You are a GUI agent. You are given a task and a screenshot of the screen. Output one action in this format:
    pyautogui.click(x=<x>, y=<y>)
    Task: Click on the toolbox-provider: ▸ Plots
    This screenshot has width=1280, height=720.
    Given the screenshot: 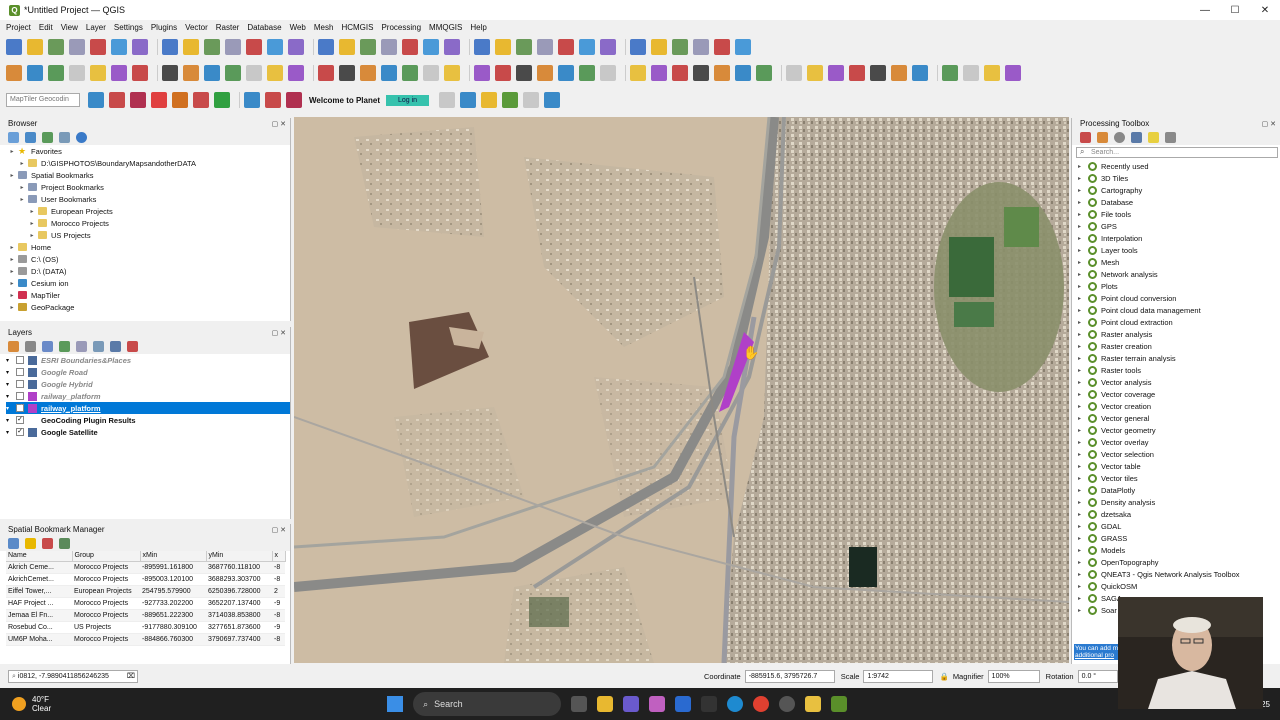 What is the action you would take?
    pyautogui.click(x=1176, y=286)
    